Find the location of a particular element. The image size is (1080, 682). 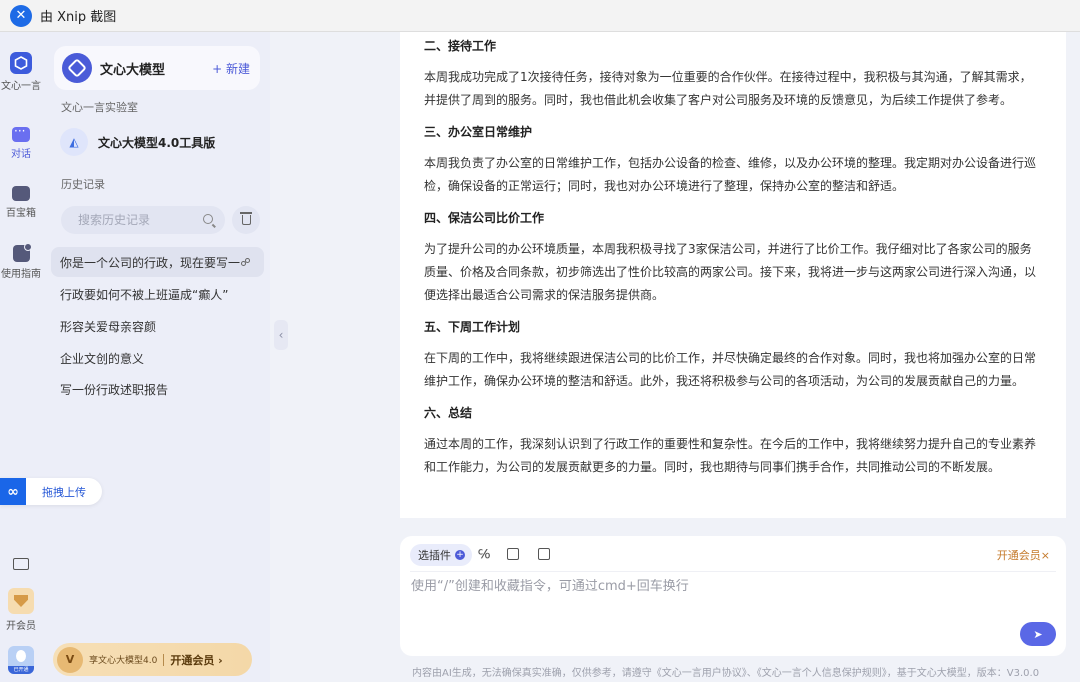

history-item-label: 你是一个公司的行政，现在要写一 is located at coordinates (150, 262).